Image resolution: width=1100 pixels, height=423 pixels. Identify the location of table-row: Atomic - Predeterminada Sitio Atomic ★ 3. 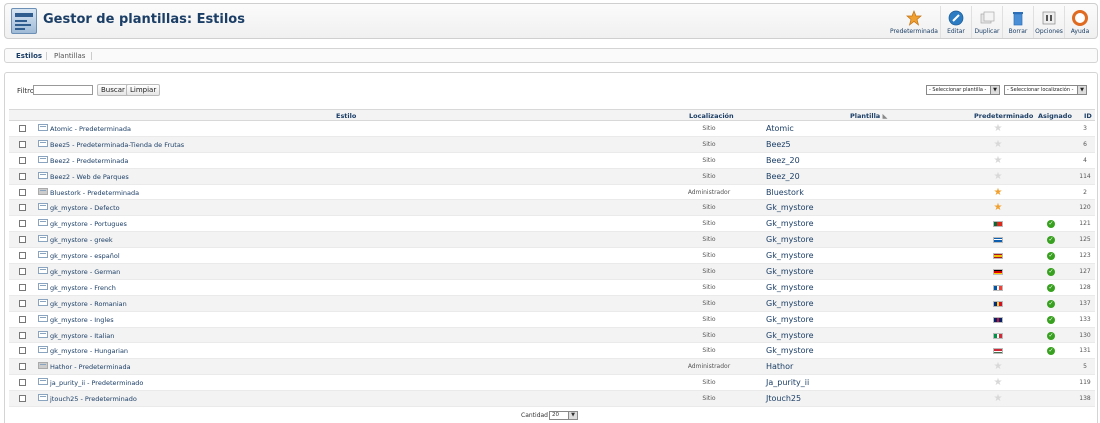
(552, 129).